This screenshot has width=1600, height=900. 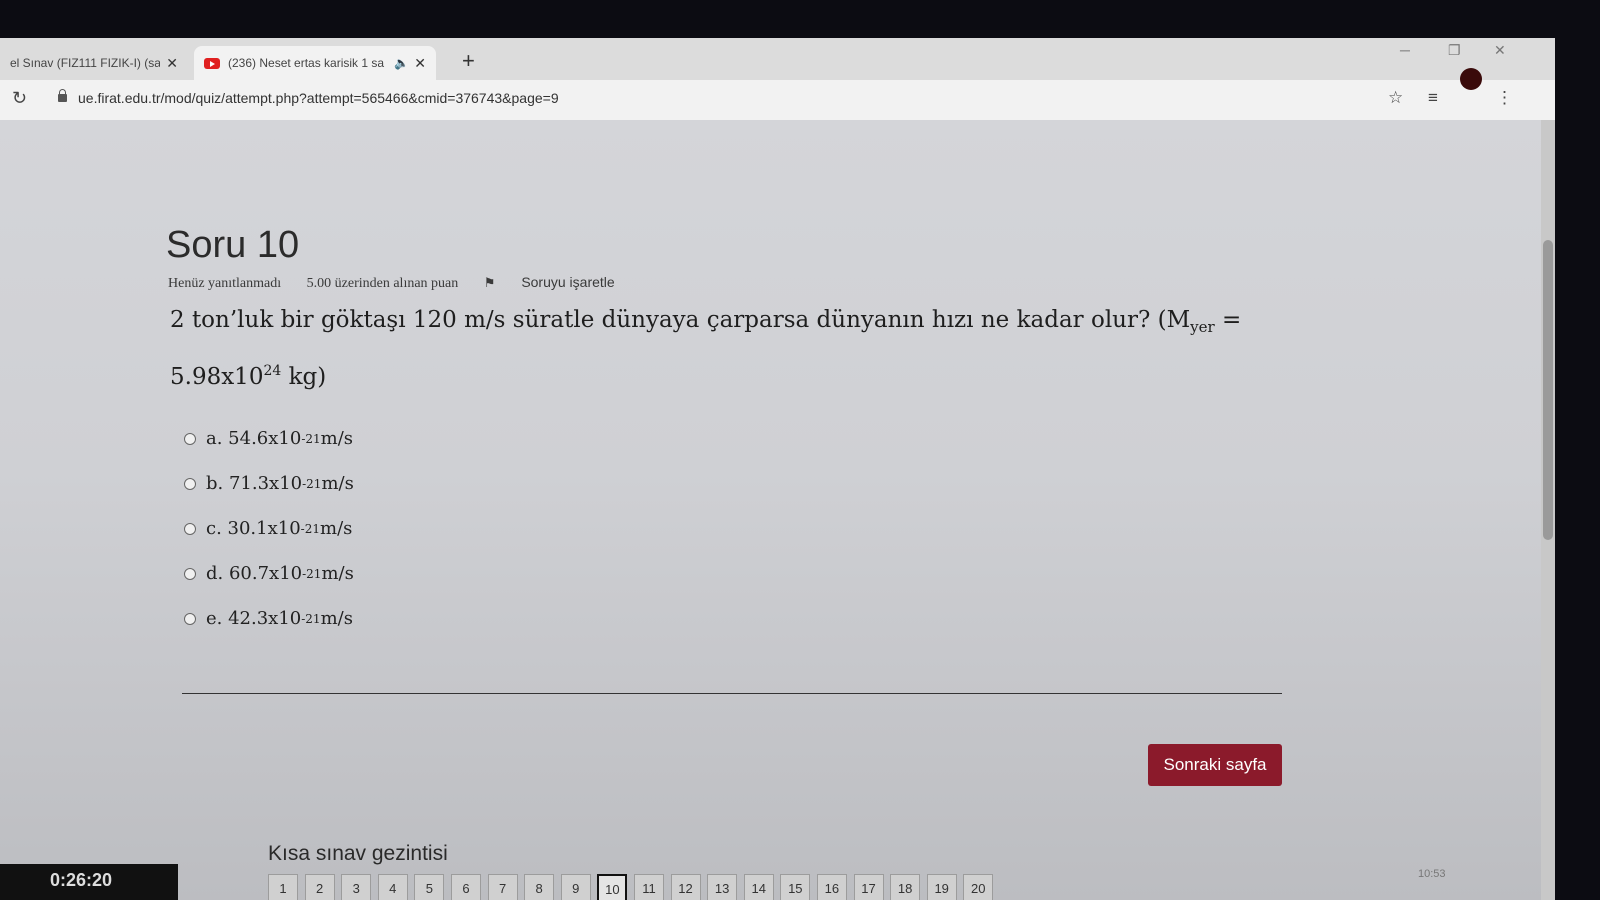 What do you see at coordinates (612, 887) in the screenshot?
I see `nav-question-button-current: 10` at bounding box center [612, 887].